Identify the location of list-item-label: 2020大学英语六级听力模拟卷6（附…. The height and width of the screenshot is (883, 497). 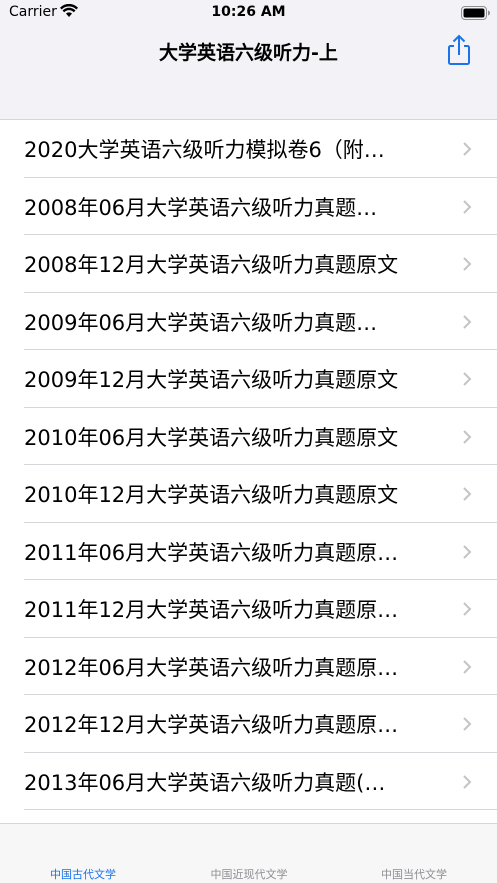
(204, 150).